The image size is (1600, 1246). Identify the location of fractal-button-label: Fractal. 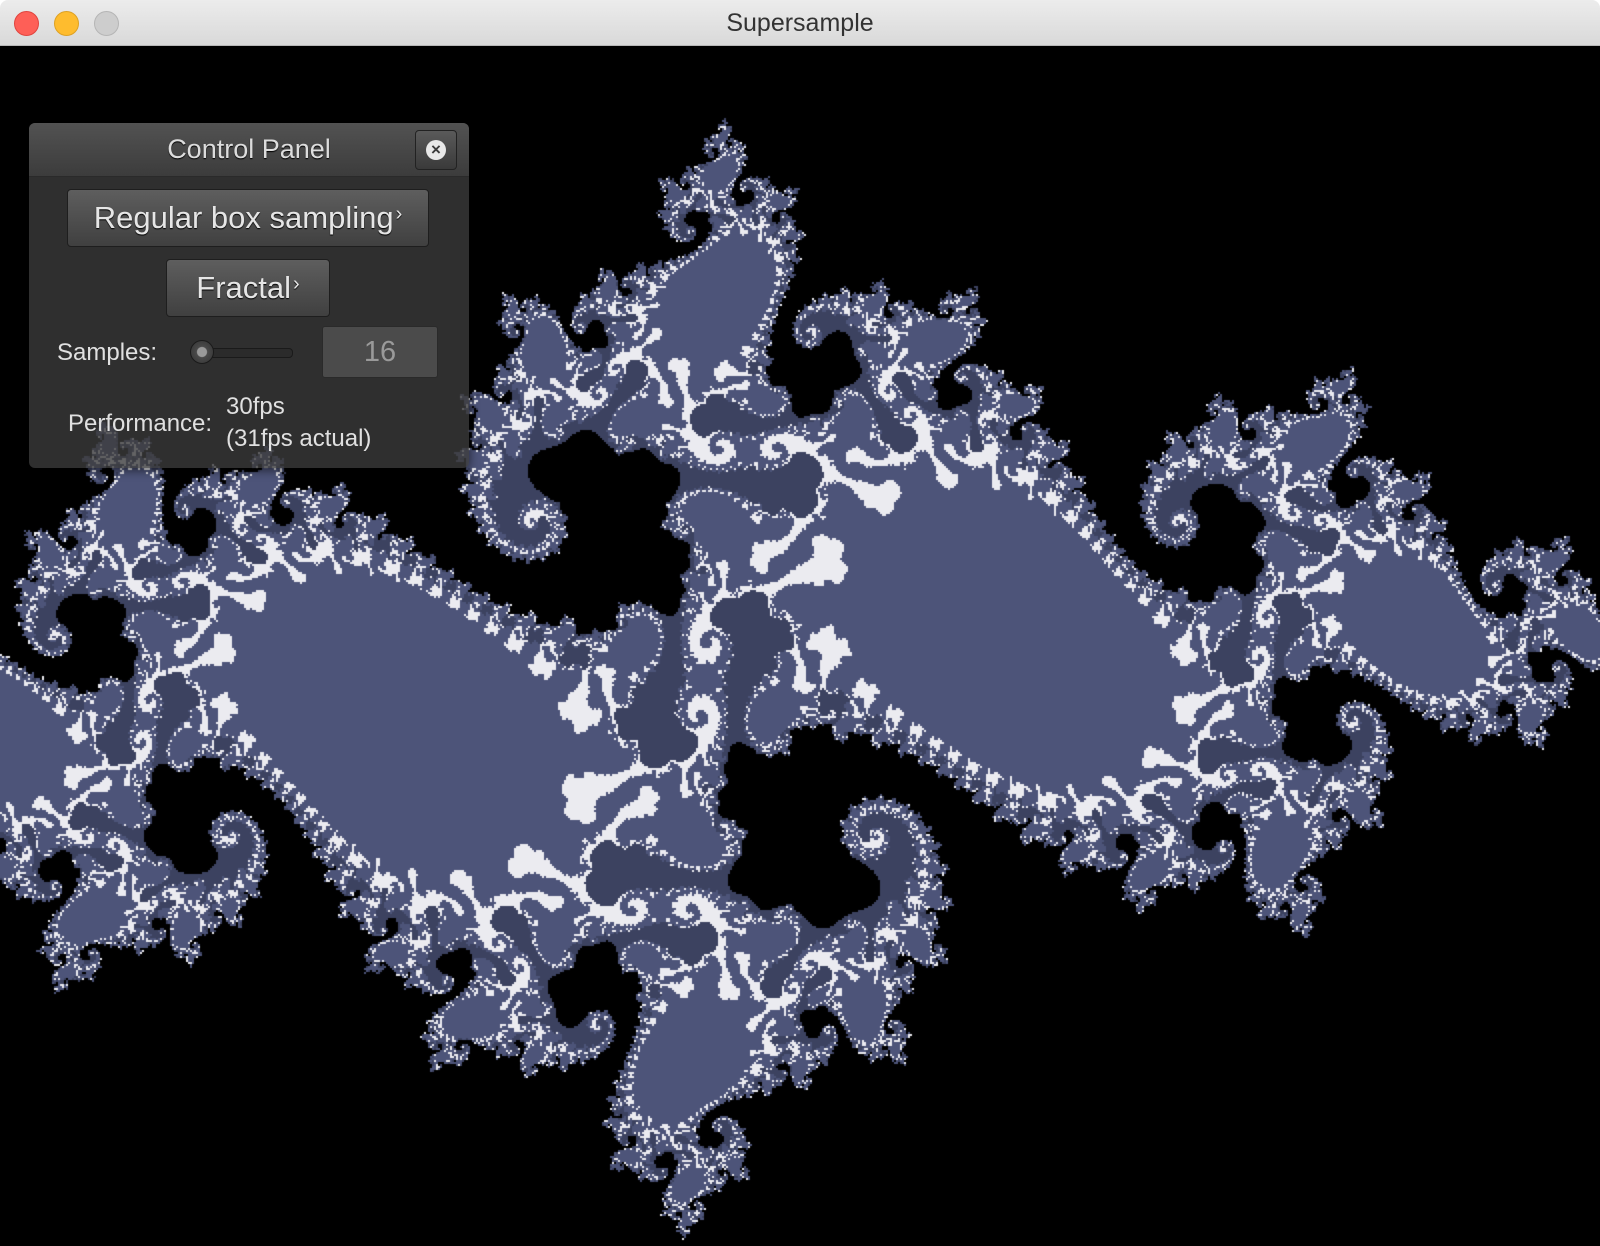
(244, 287).